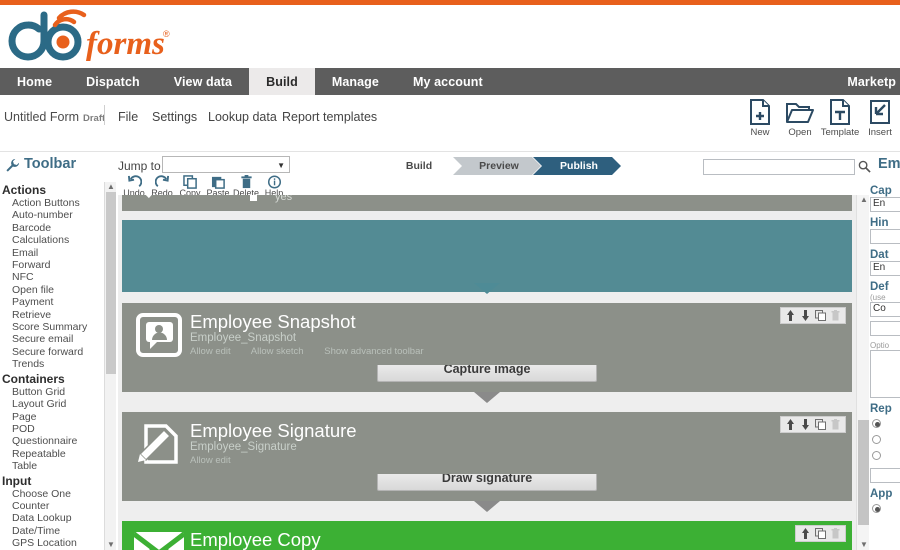  Describe the element at coordinates (282, 81) in the screenshot. I see `nav-item-build: Build` at that location.